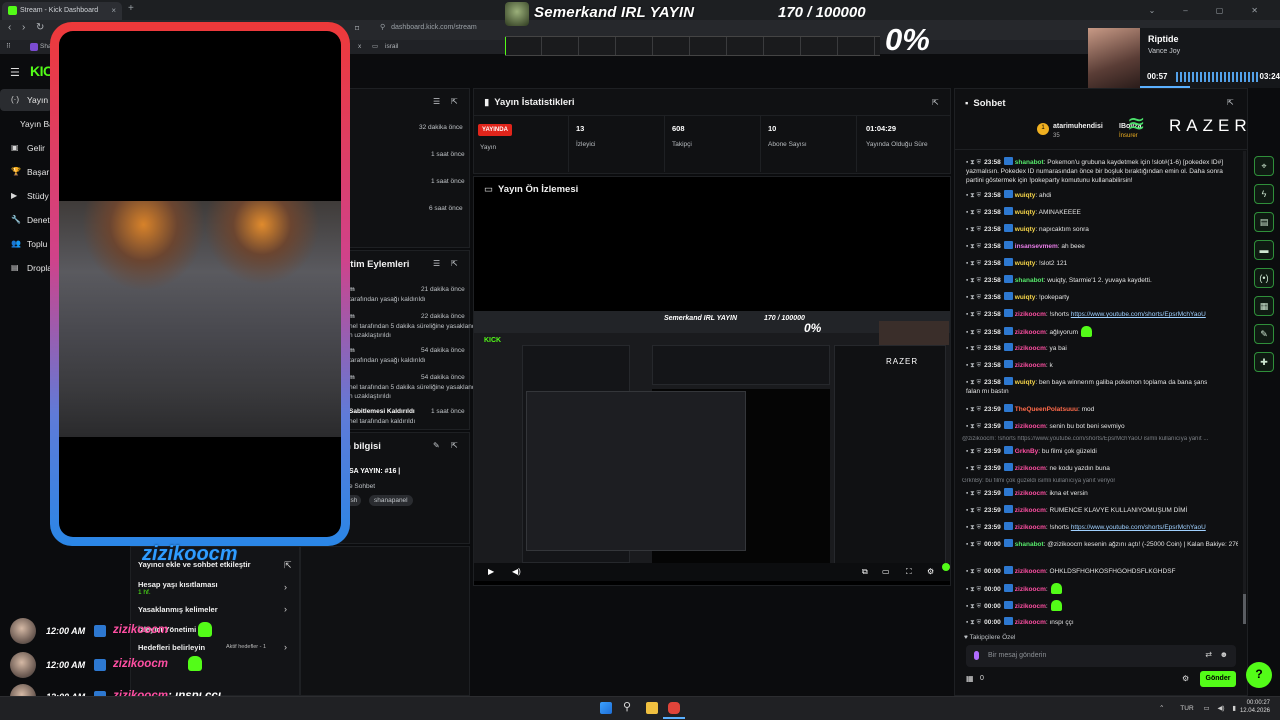  What do you see at coordinates (865, 572) in the screenshot?
I see `pip-icon: ⧉` at bounding box center [865, 572].